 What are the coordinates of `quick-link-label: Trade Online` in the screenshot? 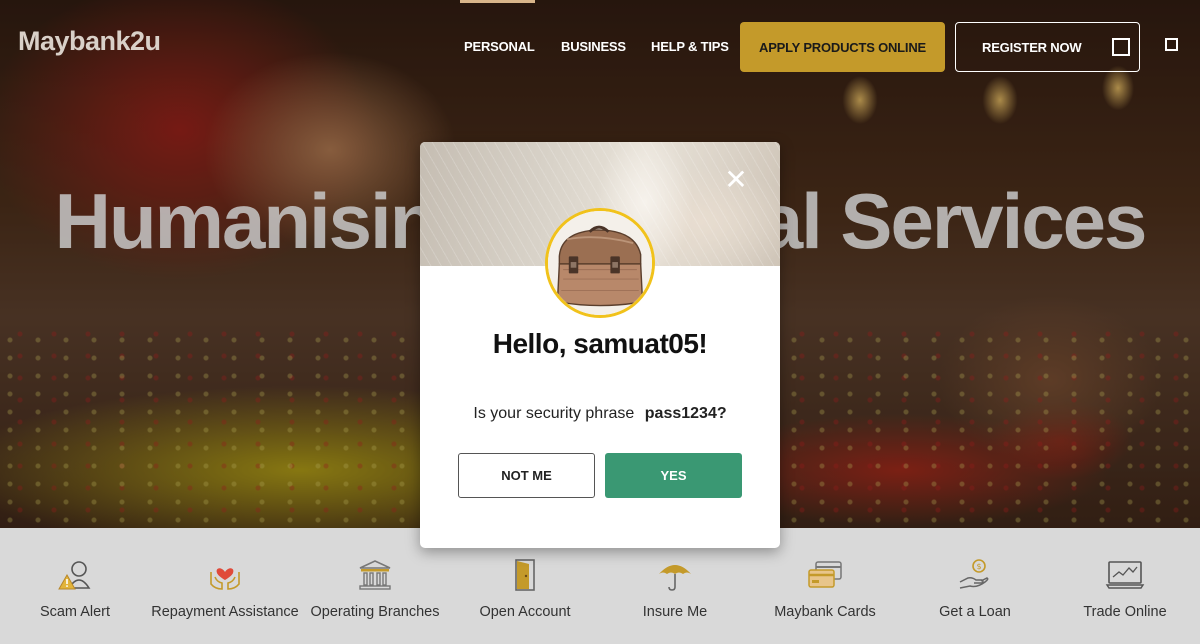 It's located at (1125, 612).